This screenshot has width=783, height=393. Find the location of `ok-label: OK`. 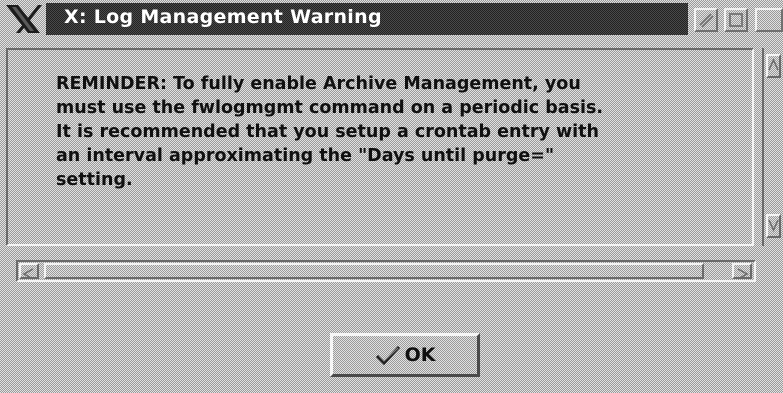

ok-label: OK is located at coordinates (420, 355).